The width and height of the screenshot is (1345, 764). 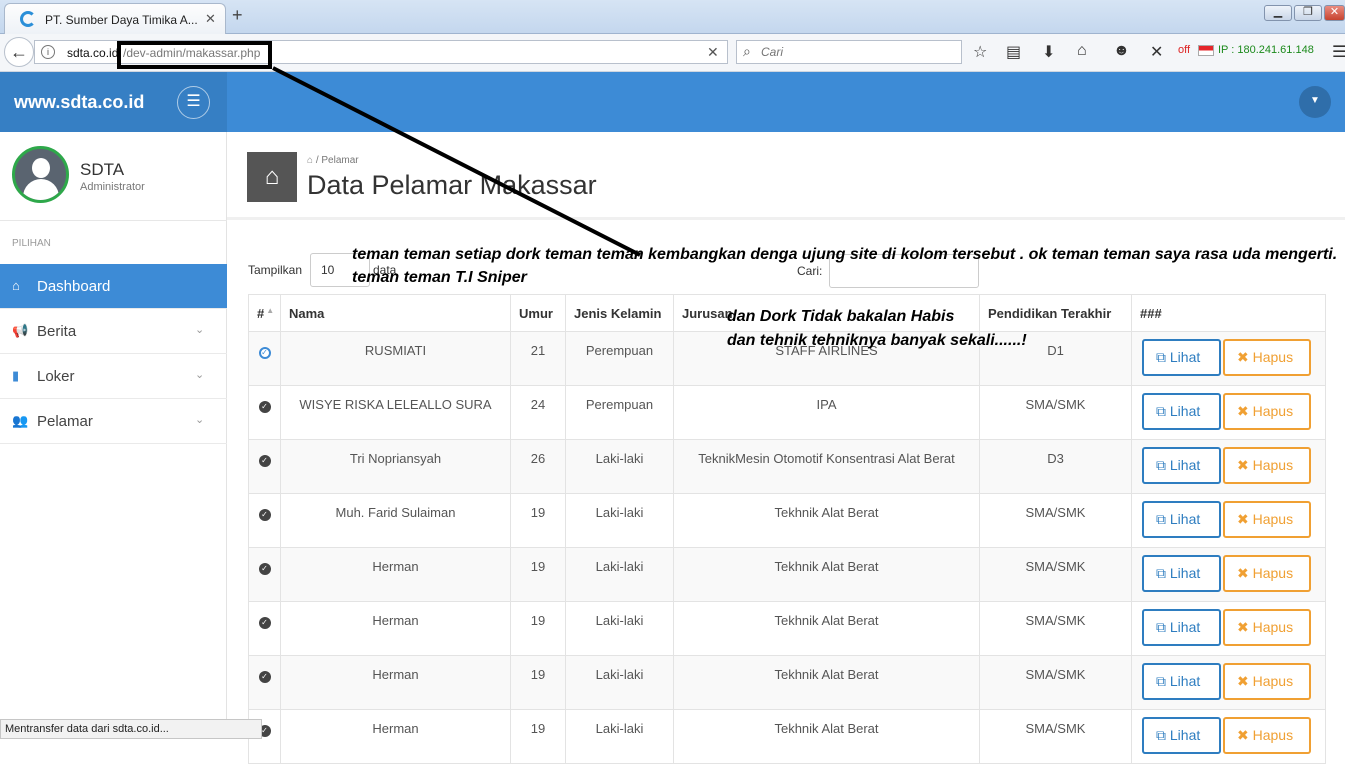 What do you see at coordinates (538, 358) in the screenshot?
I see `age-cell: 21` at bounding box center [538, 358].